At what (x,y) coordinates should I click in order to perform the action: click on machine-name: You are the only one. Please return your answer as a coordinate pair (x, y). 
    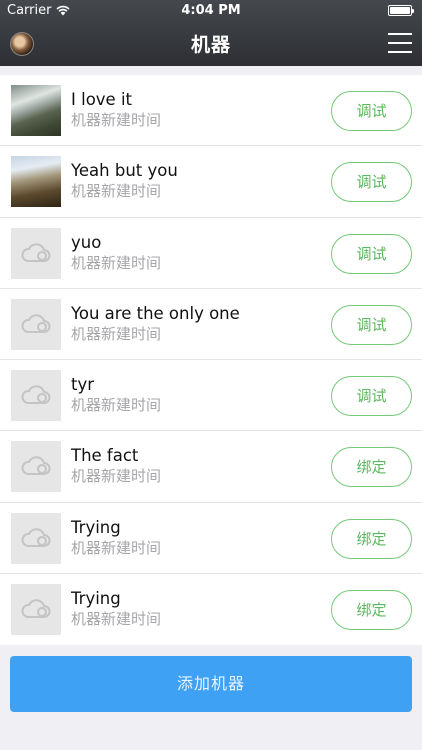
    Looking at the image, I should click on (155, 313).